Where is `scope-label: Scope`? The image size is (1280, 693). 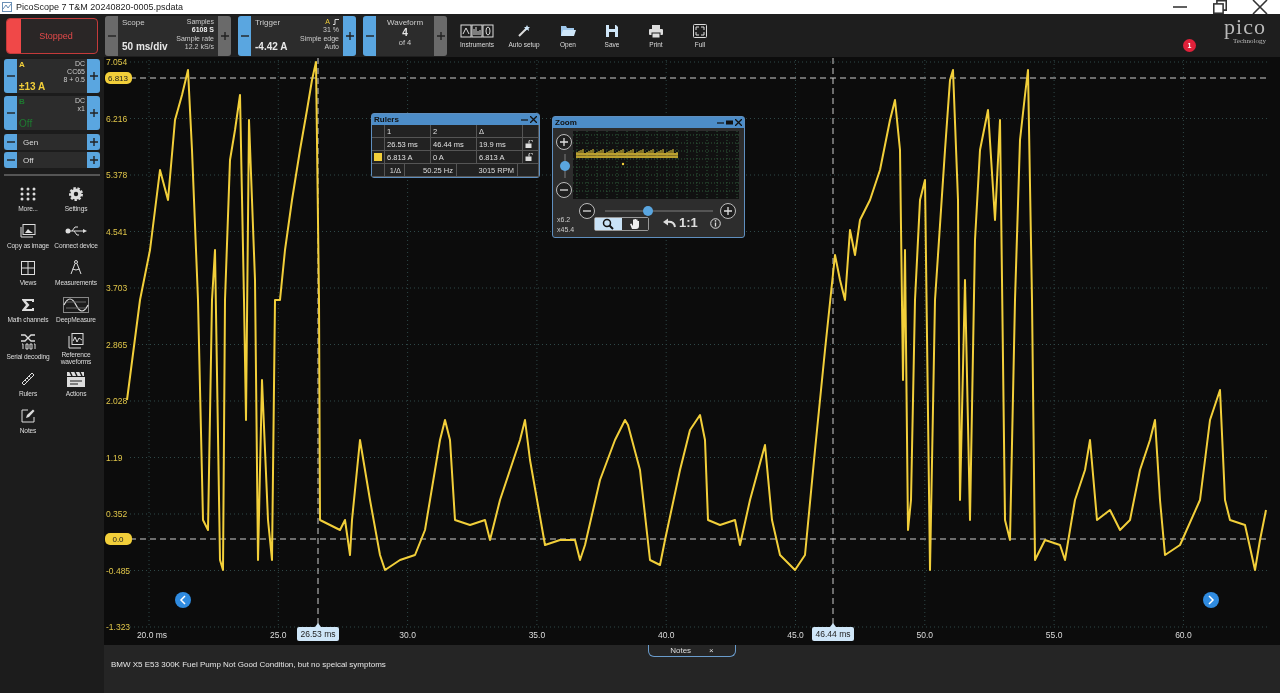 scope-label: Scope is located at coordinates (134, 22).